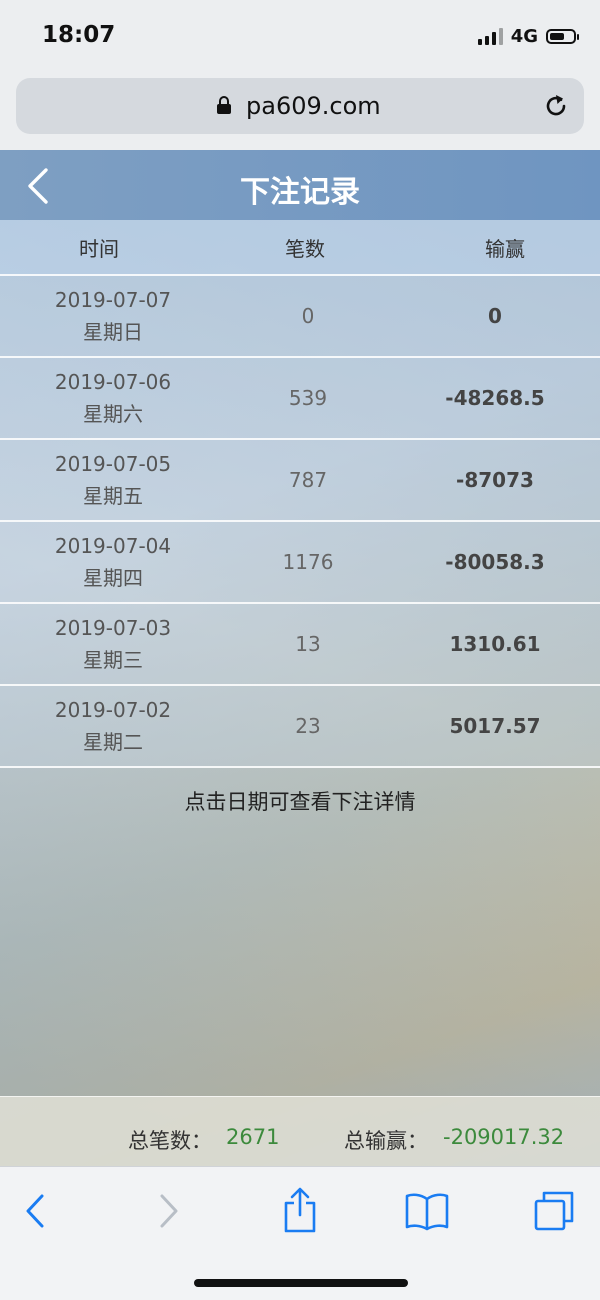 This screenshot has width=600, height=1300. Describe the element at coordinates (313, 106) in the screenshot. I see `url-text: pa609.com` at that location.